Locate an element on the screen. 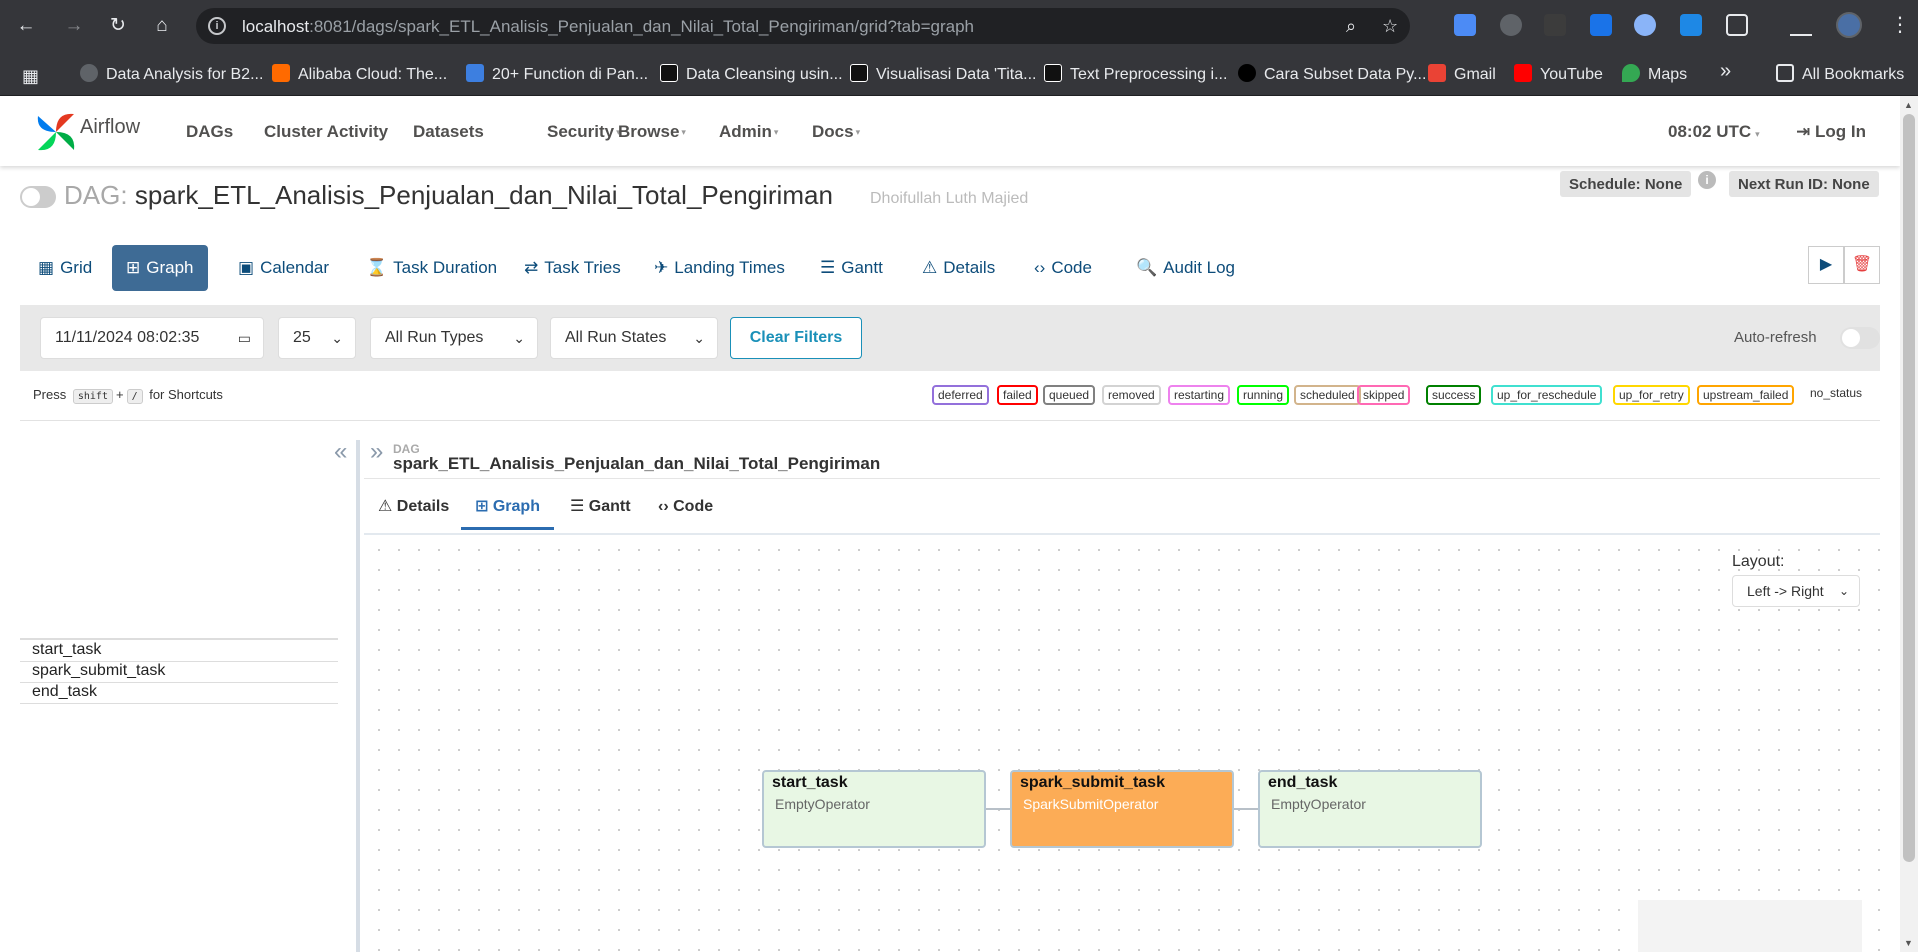 This screenshot has width=1918, height=952. panel-tab-gantt: ☰ Gantt is located at coordinates (600, 511).